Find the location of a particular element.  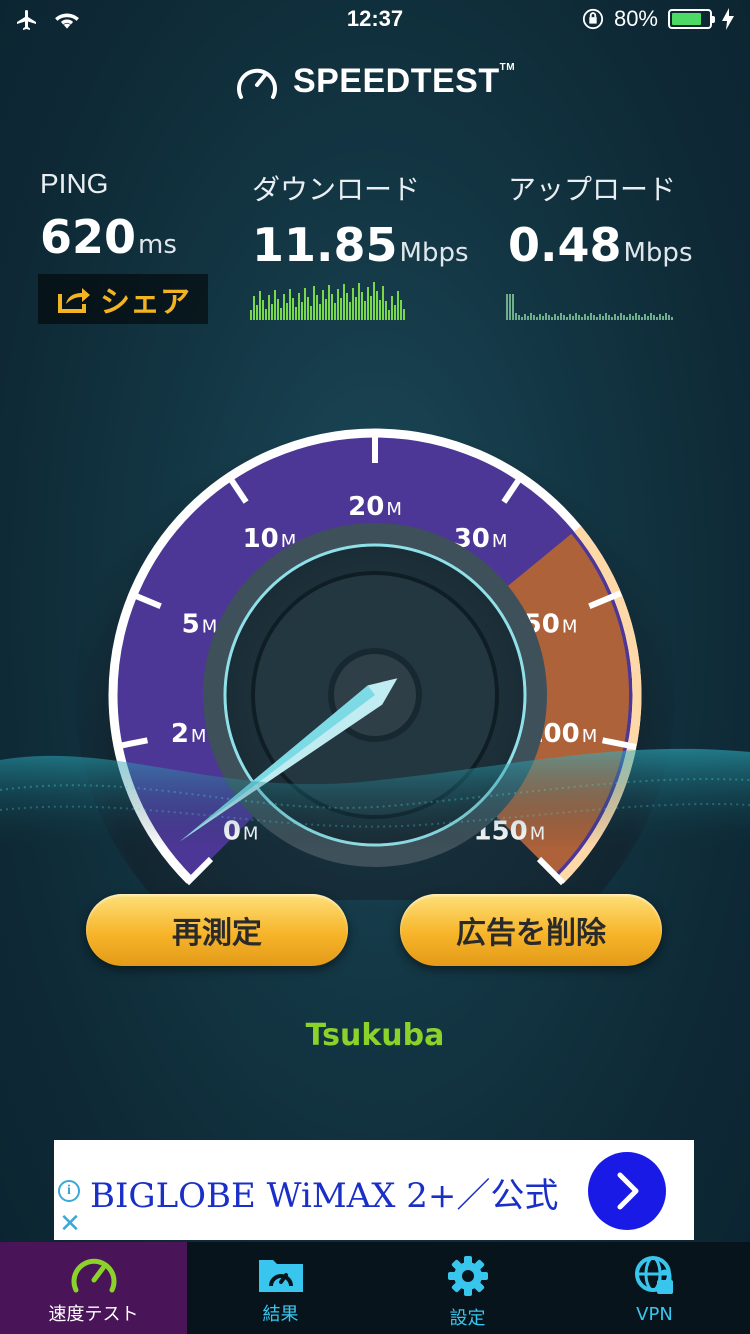

download-sparkline is located at coordinates (327, 301).